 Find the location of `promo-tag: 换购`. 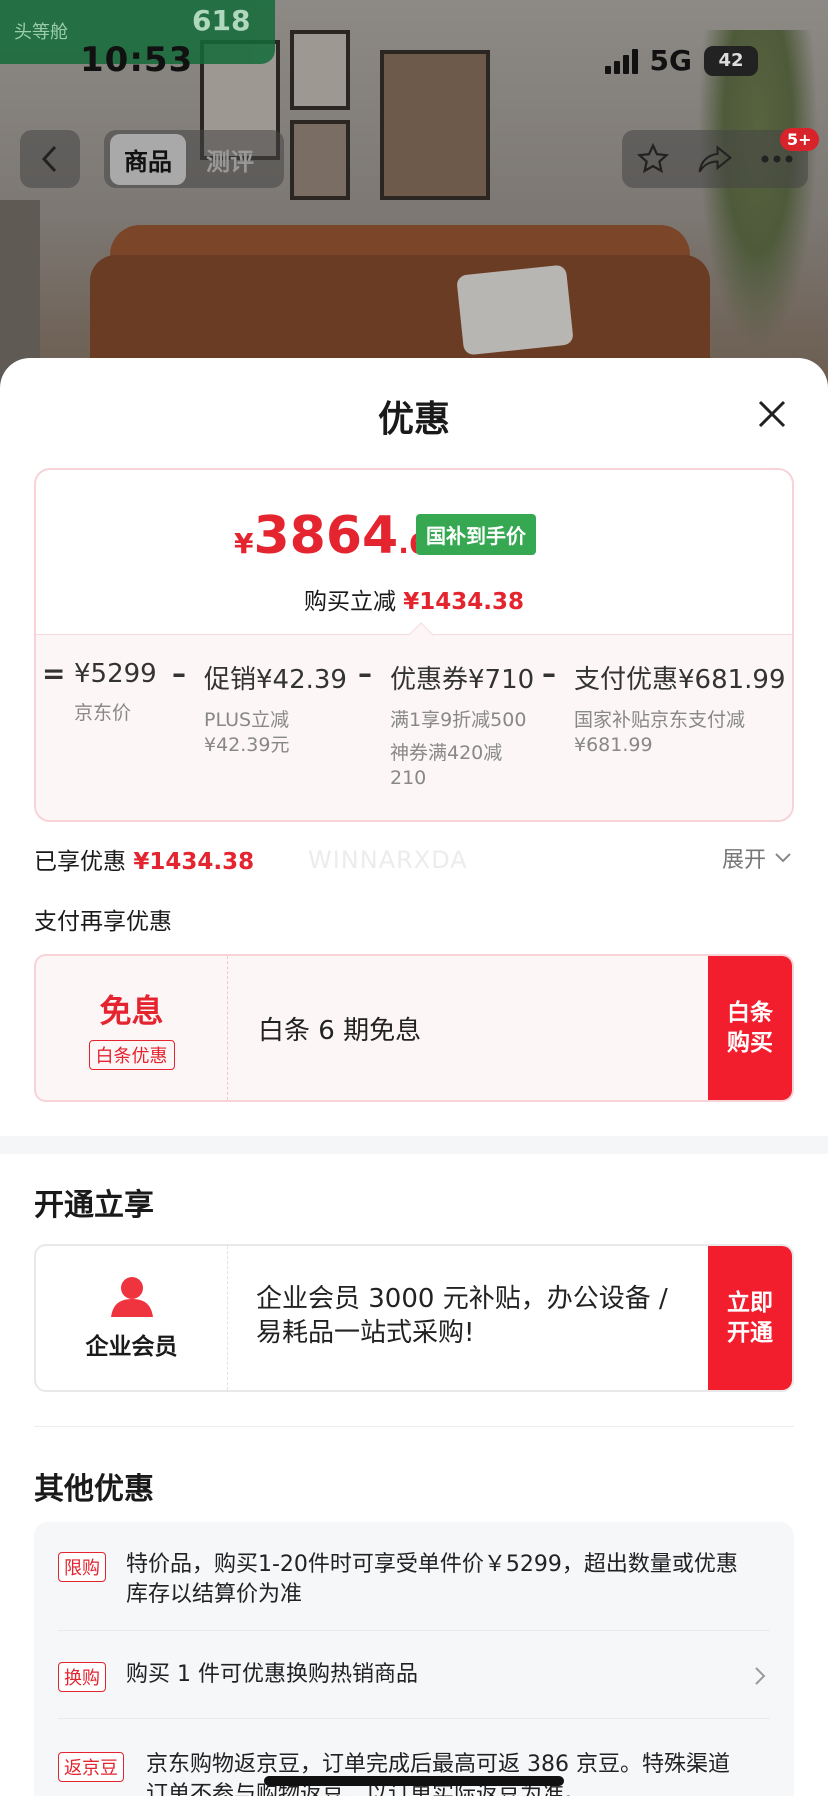

promo-tag: 换购 is located at coordinates (82, 1677).